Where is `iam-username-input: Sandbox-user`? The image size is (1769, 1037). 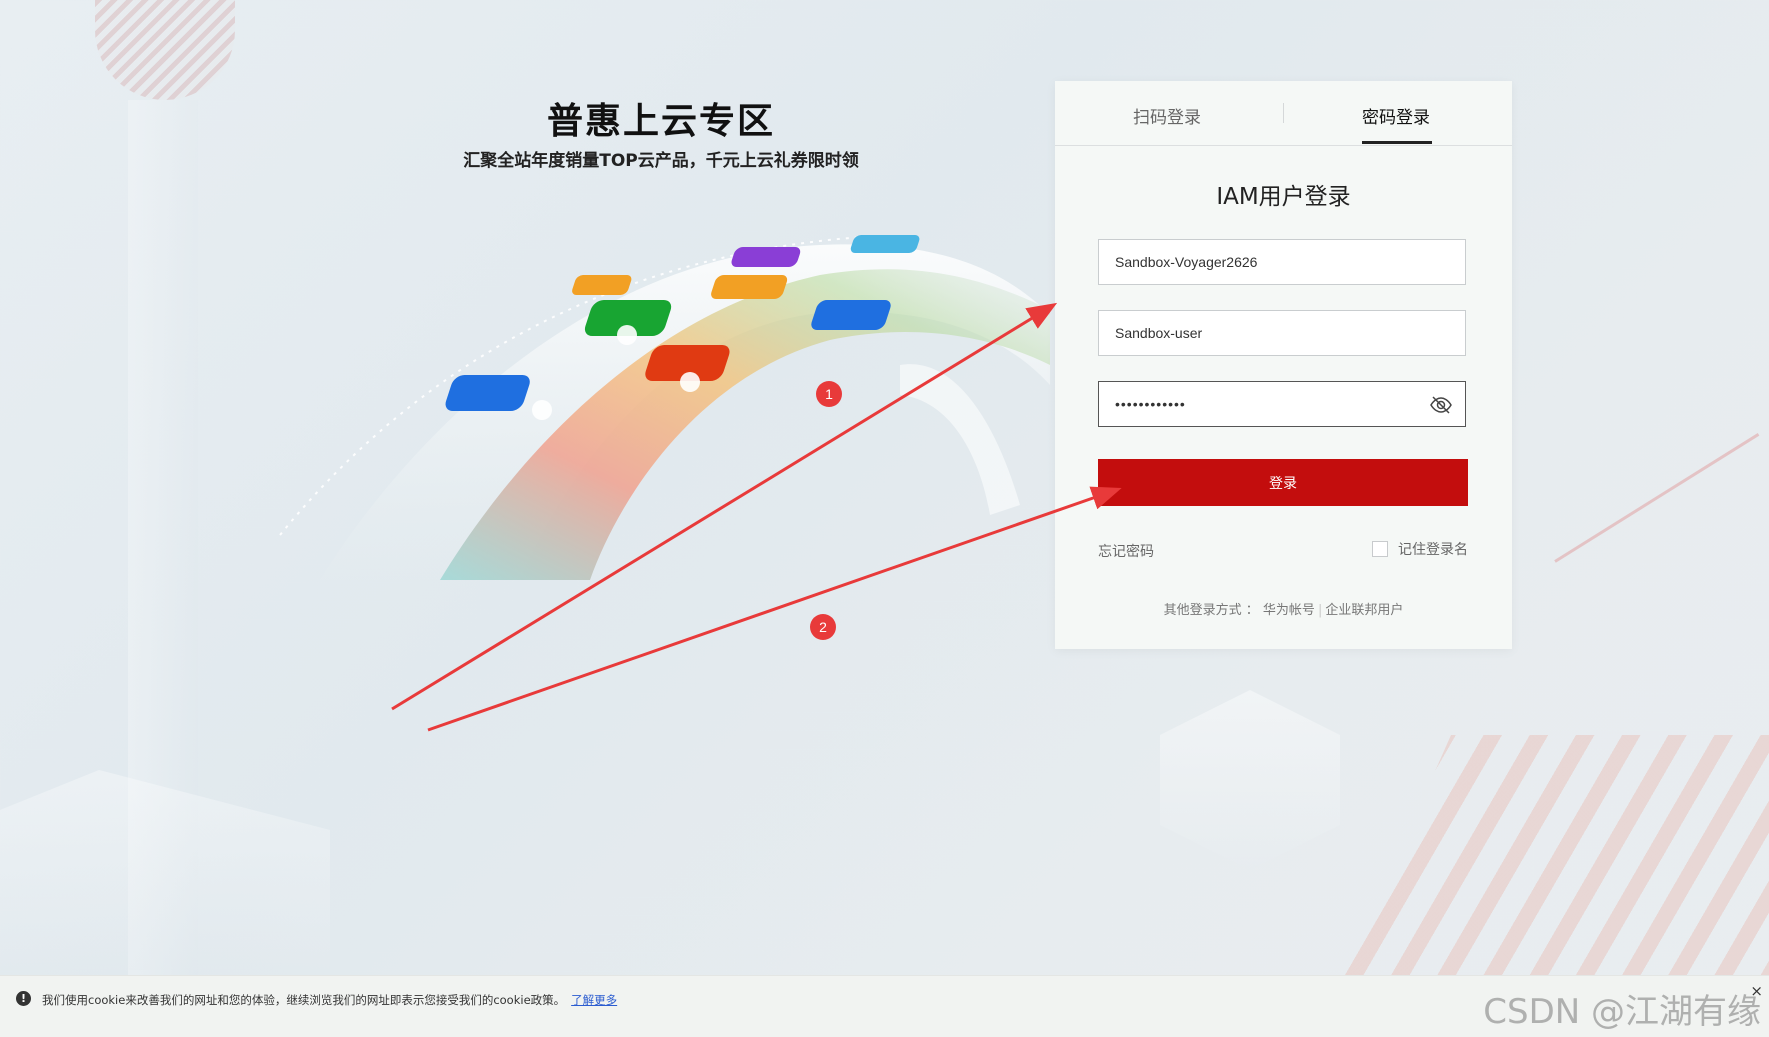
iam-username-input: Sandbox-user is located at coordinates (1282, 333).